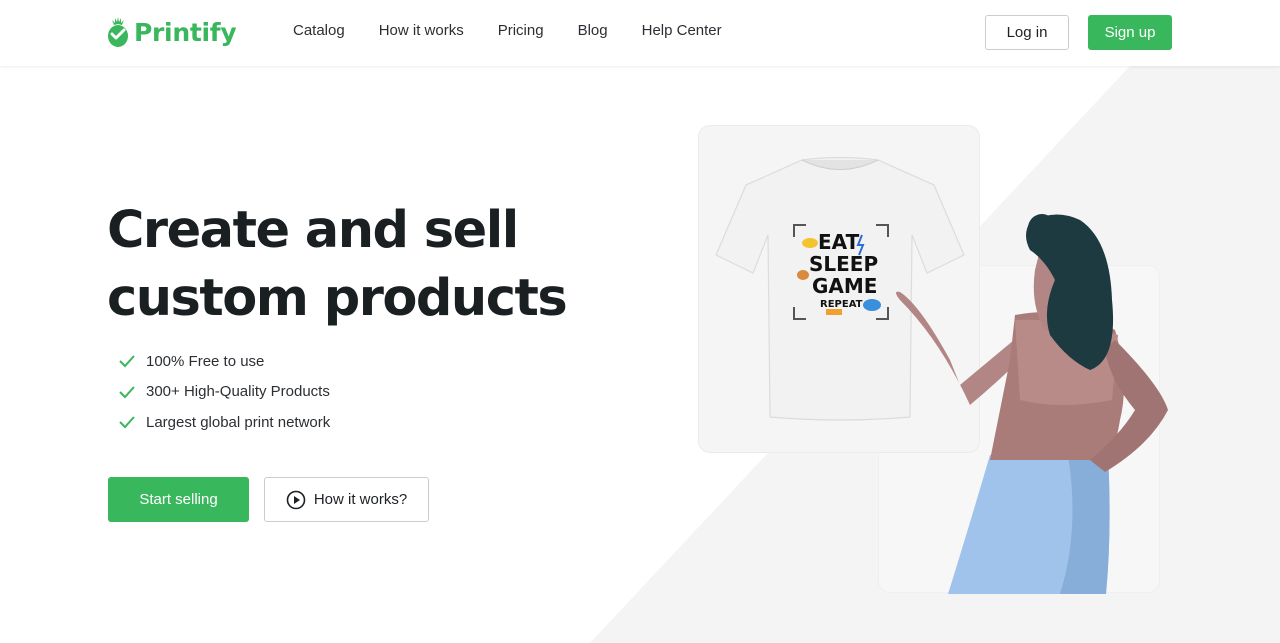 This screenshot has height=643, width=1280. I want to click on brand-logo: Printify, so click(171, 32).